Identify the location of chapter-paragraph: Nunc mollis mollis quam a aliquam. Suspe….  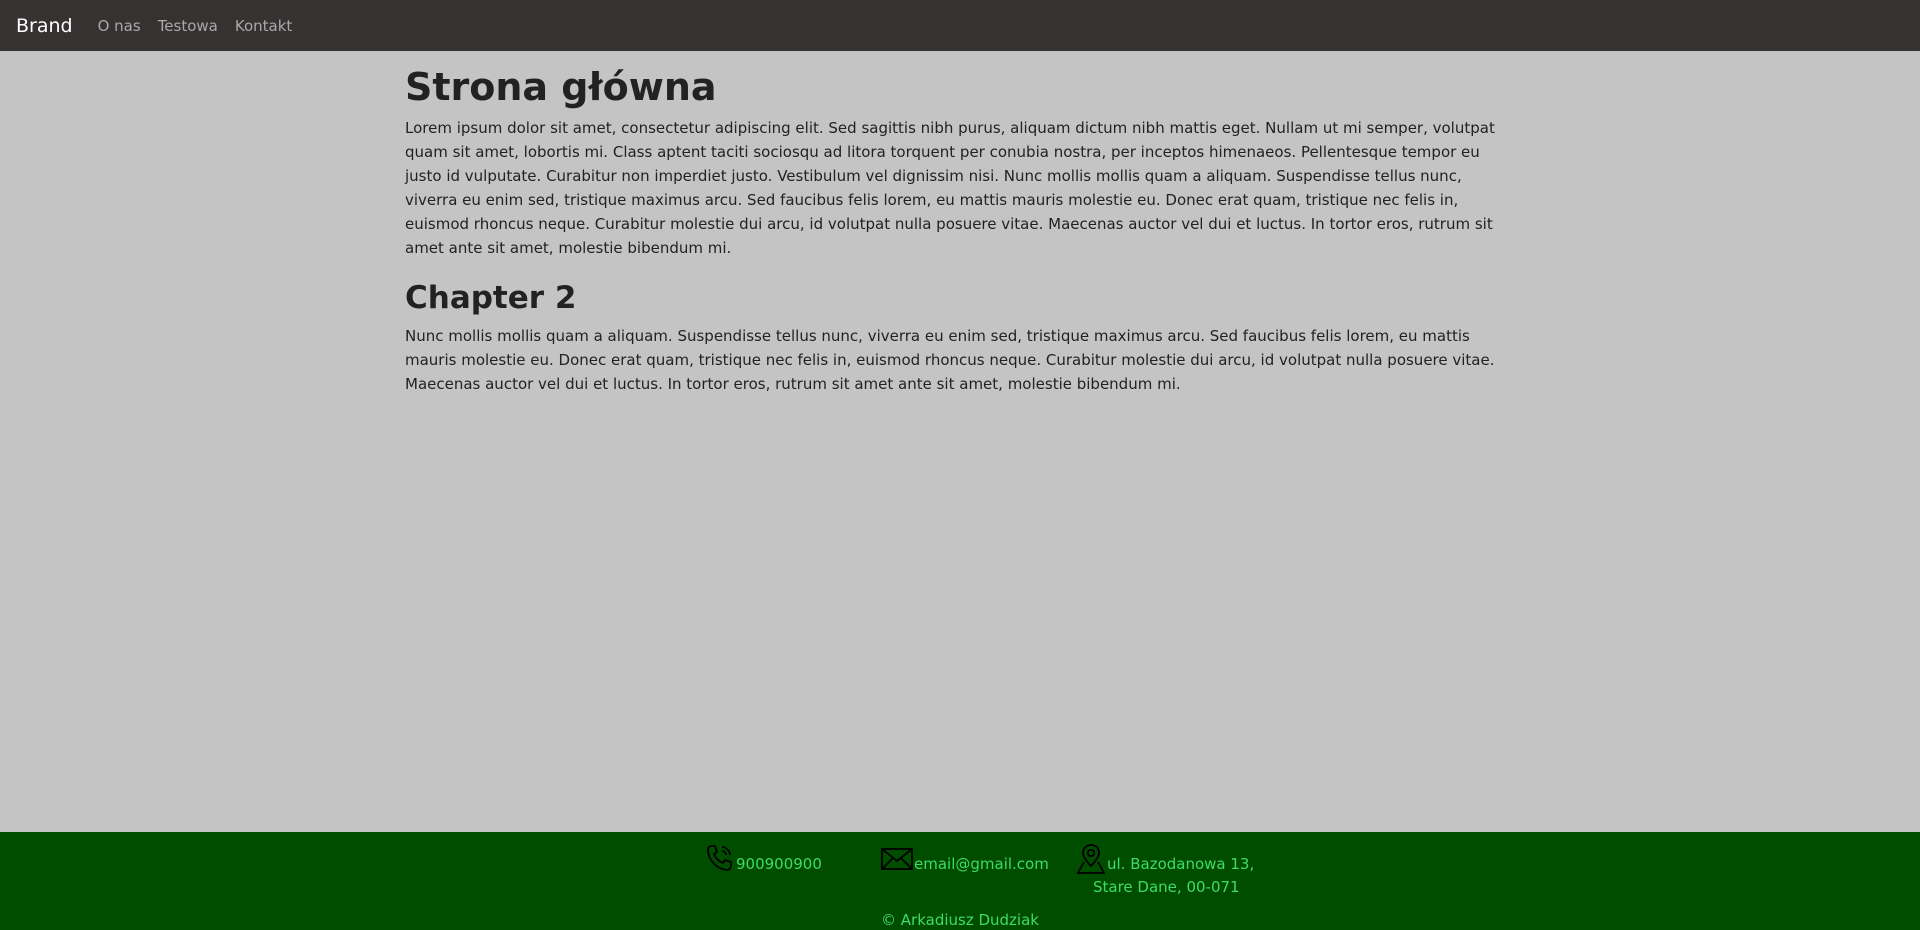
(950, 360).